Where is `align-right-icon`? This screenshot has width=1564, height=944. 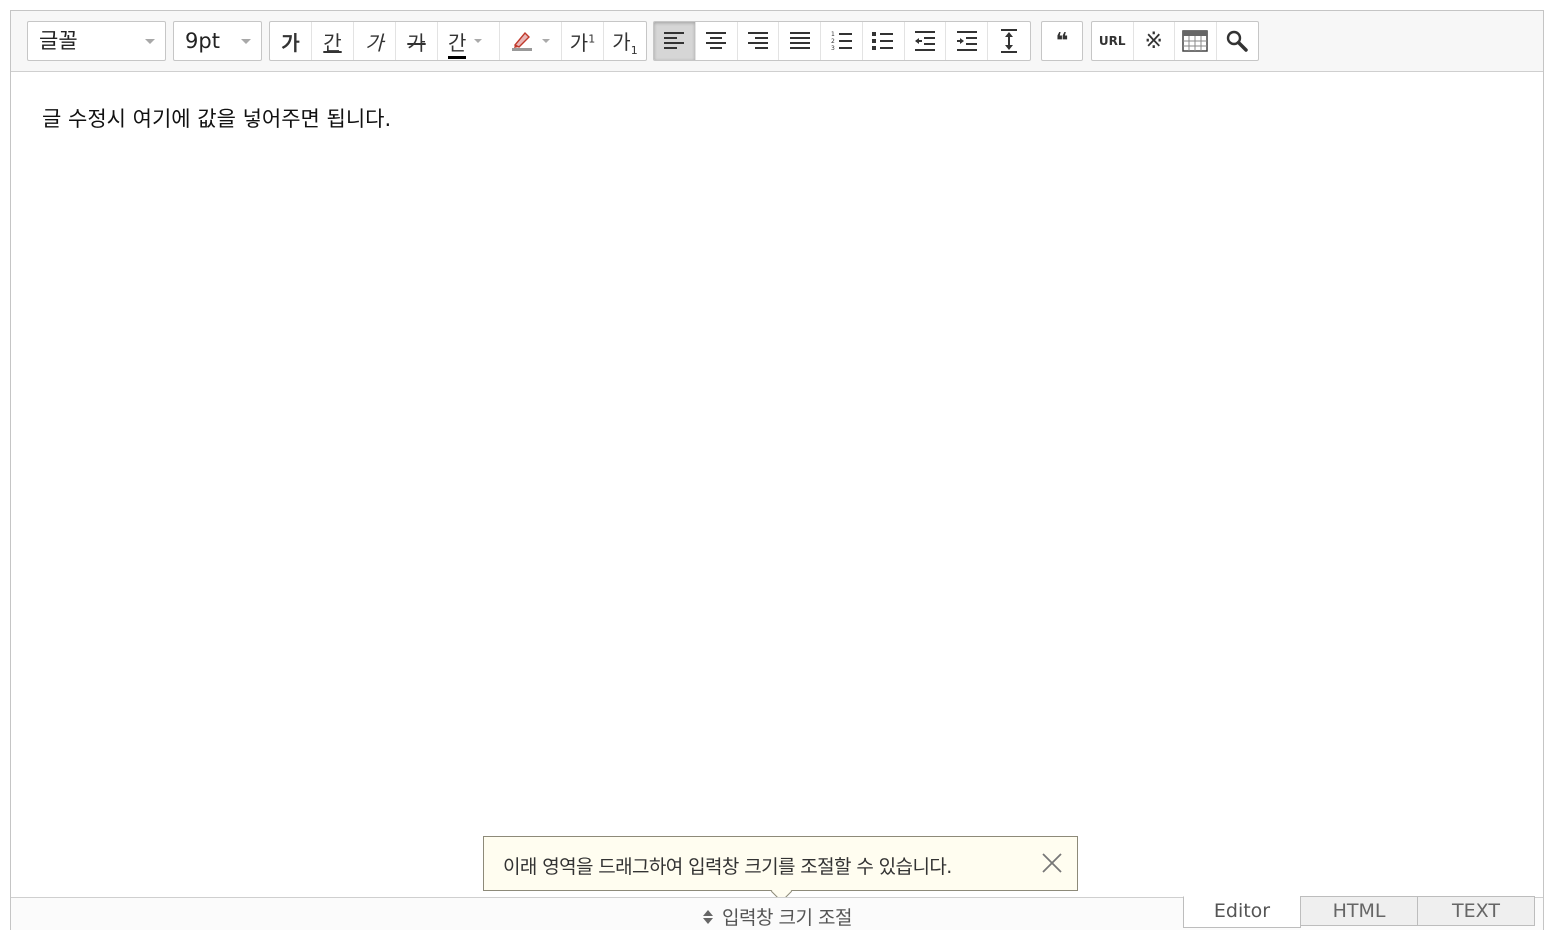
align-right-icon is located at coordinates (757, 40).